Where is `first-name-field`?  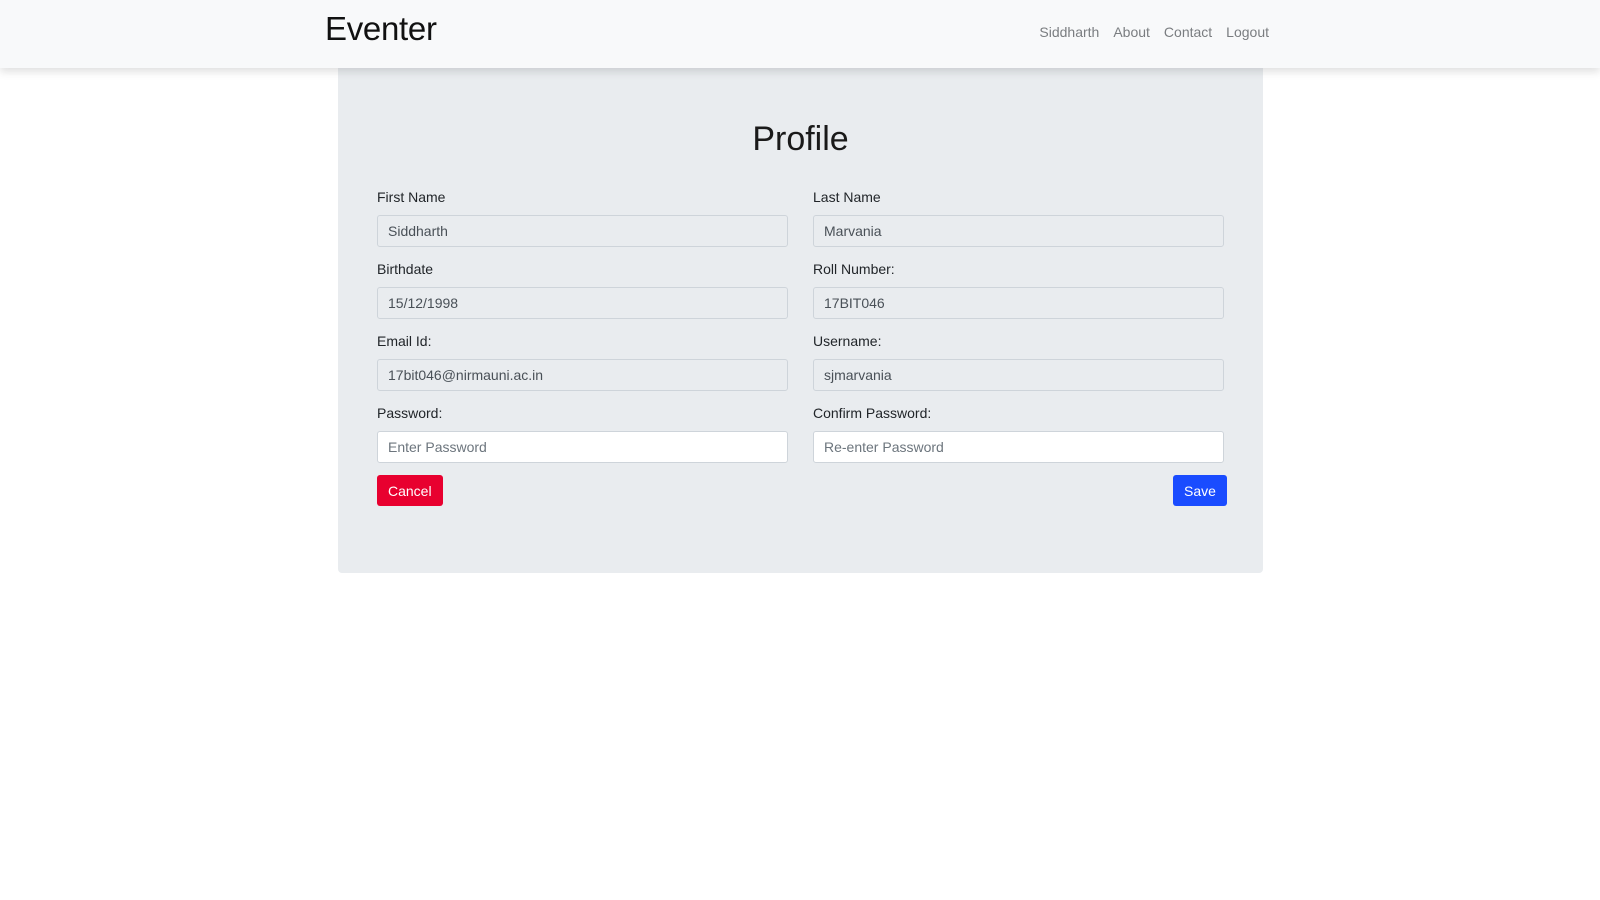 first-name-field is located at coordinates (582, 231).